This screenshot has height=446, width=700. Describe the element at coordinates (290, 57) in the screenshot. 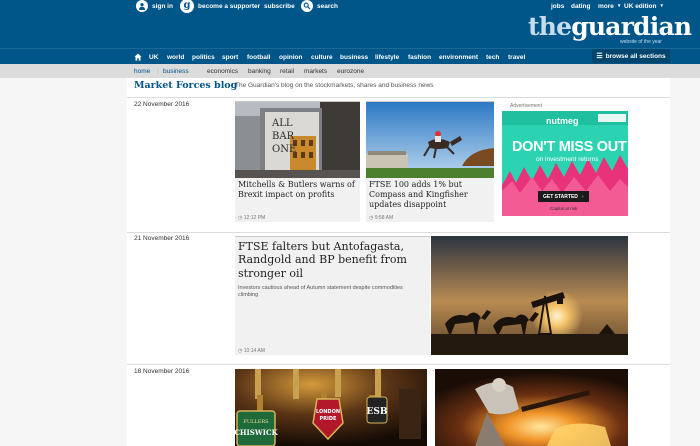

I see `nav-item-opinion: opinion` at that location.